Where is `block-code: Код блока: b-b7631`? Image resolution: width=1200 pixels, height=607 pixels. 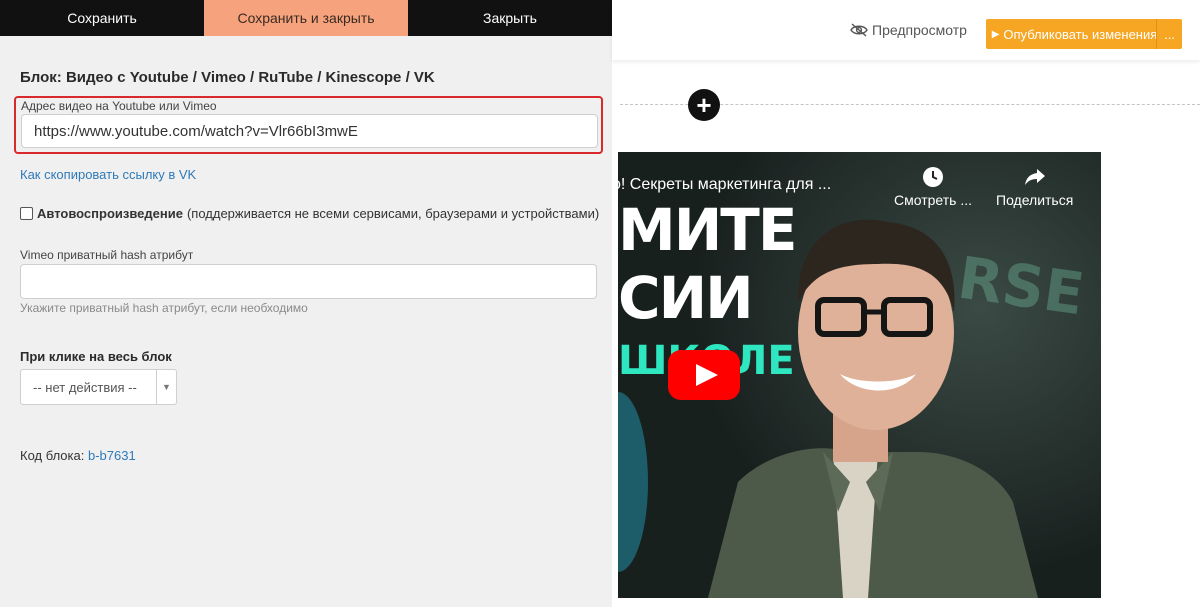
block-code: Код блока: b-b7631 is located at coordinates (78, 455).